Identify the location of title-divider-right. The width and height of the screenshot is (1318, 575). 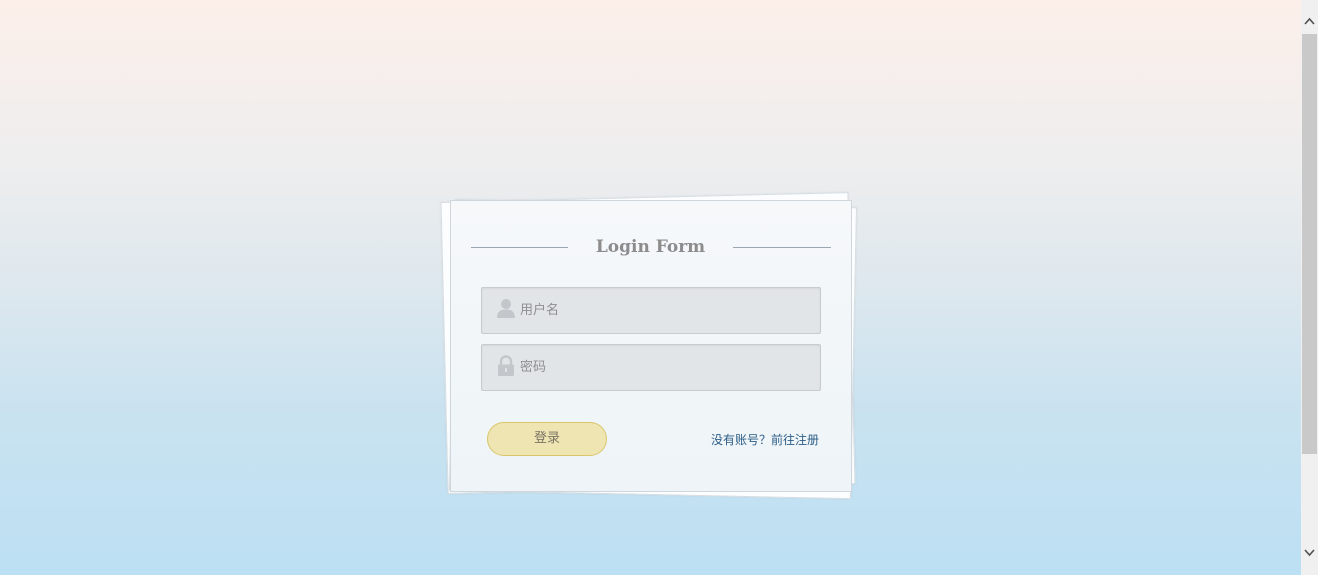
(782, 247).